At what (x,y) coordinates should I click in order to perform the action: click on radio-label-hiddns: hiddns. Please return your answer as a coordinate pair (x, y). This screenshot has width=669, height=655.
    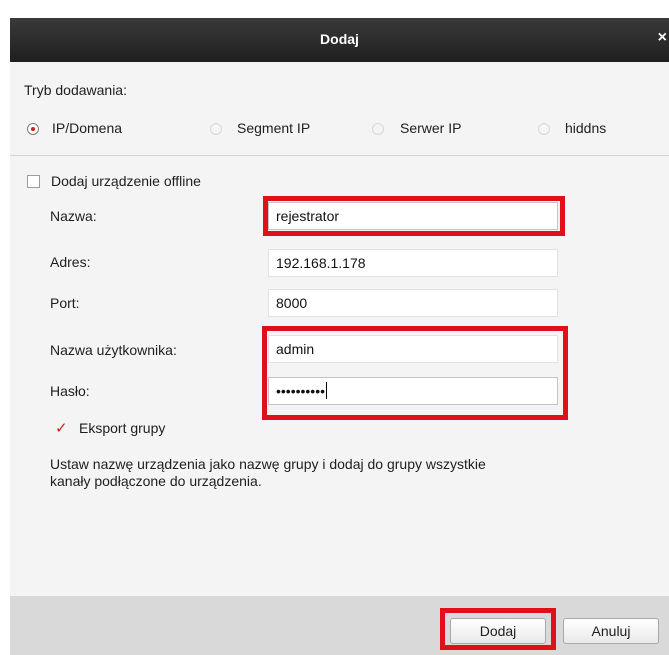
    Looking at the image, I should click on (586, 128).